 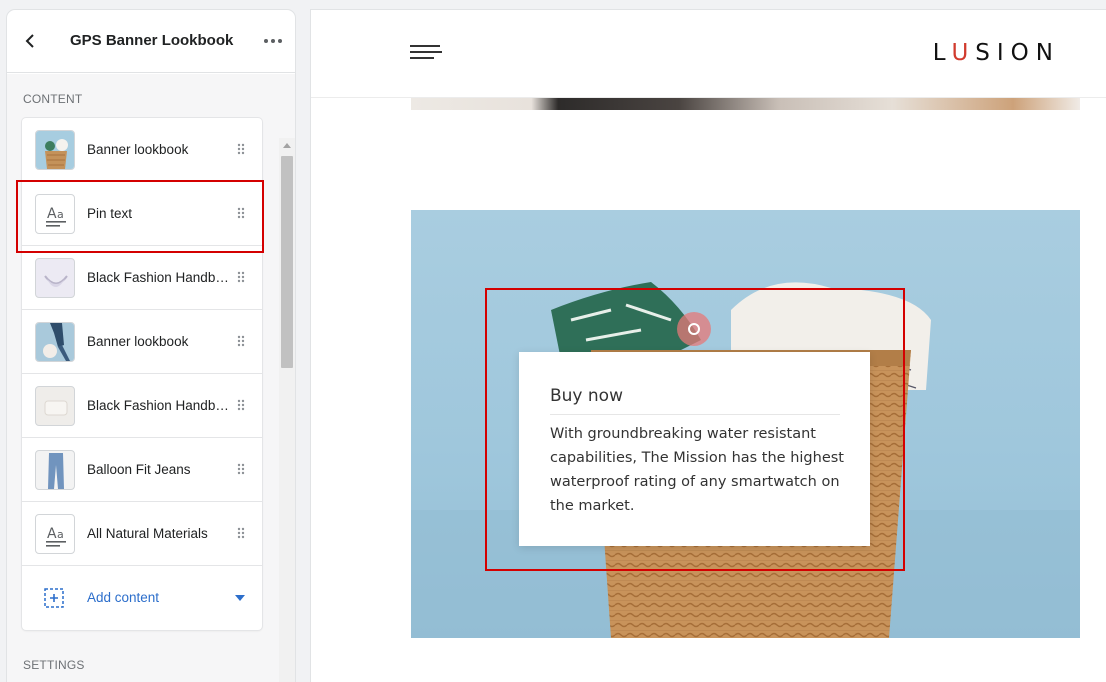 I want to click on block-item: A a All Natural Materials, so click(x=142, y=534).